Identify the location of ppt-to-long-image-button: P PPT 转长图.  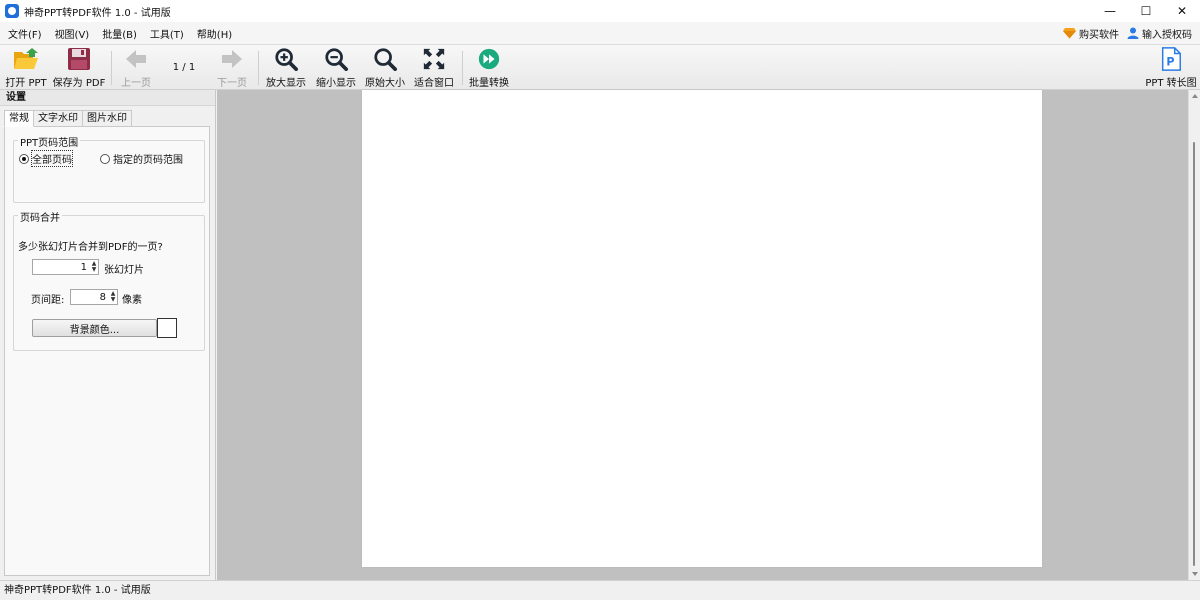
(1171, 68).